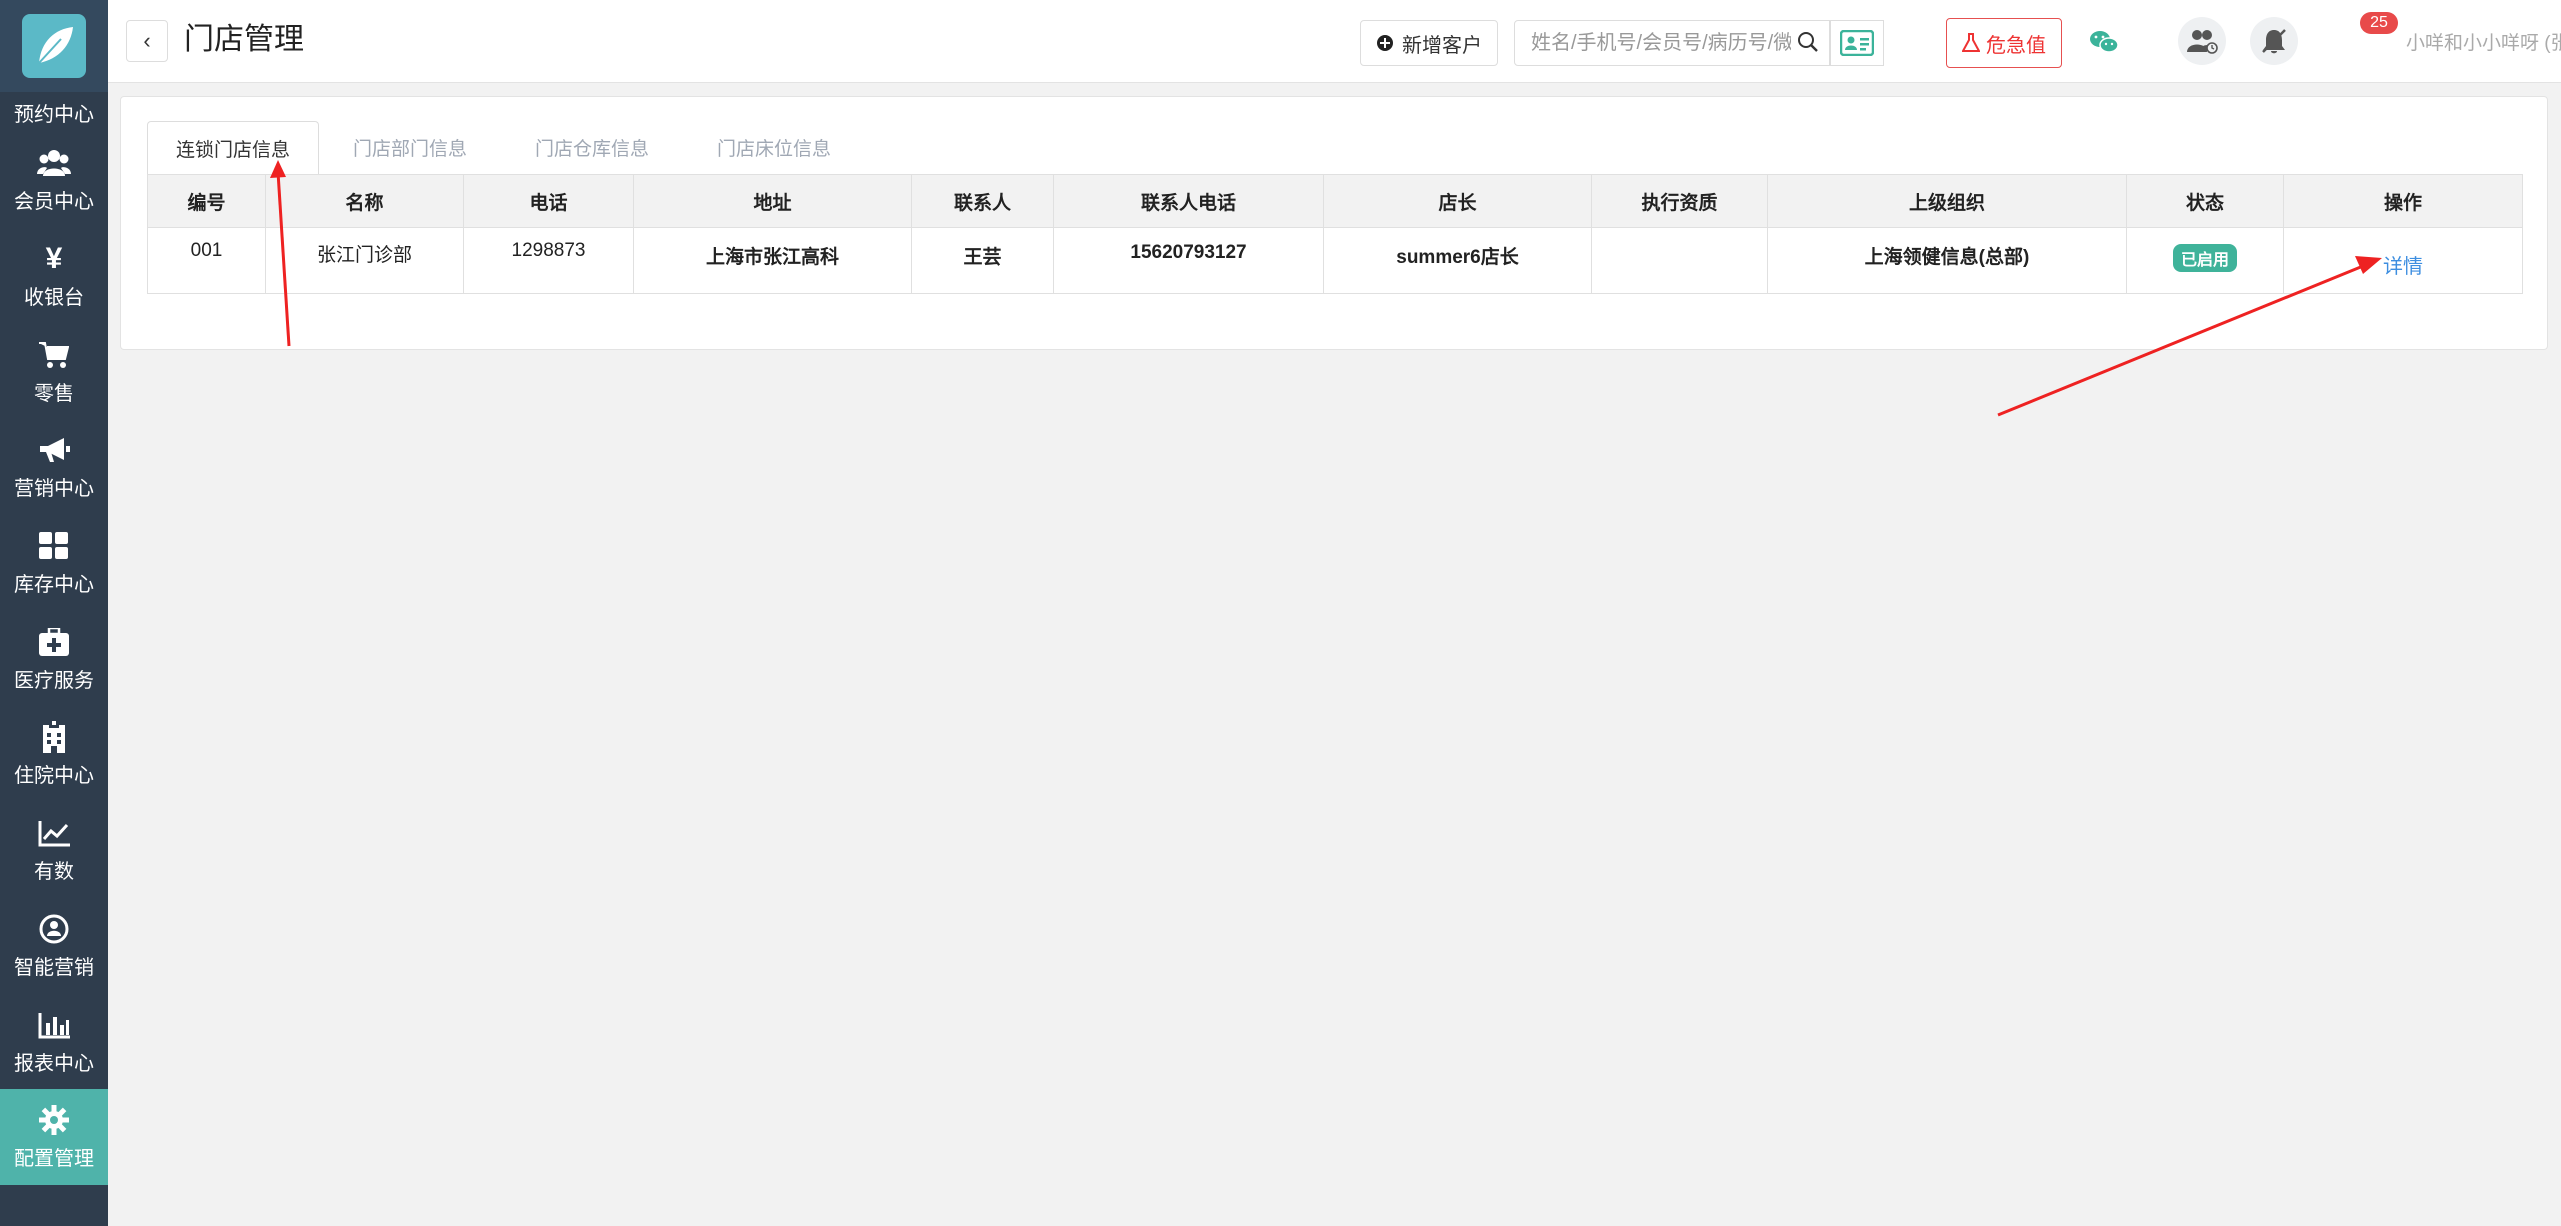 This screenshot has width=2561, height=1226. Describe the element at coordinates (774, 147) in the screenshot. I see `tab-store-bed-info: 门店床位信息` at that location.